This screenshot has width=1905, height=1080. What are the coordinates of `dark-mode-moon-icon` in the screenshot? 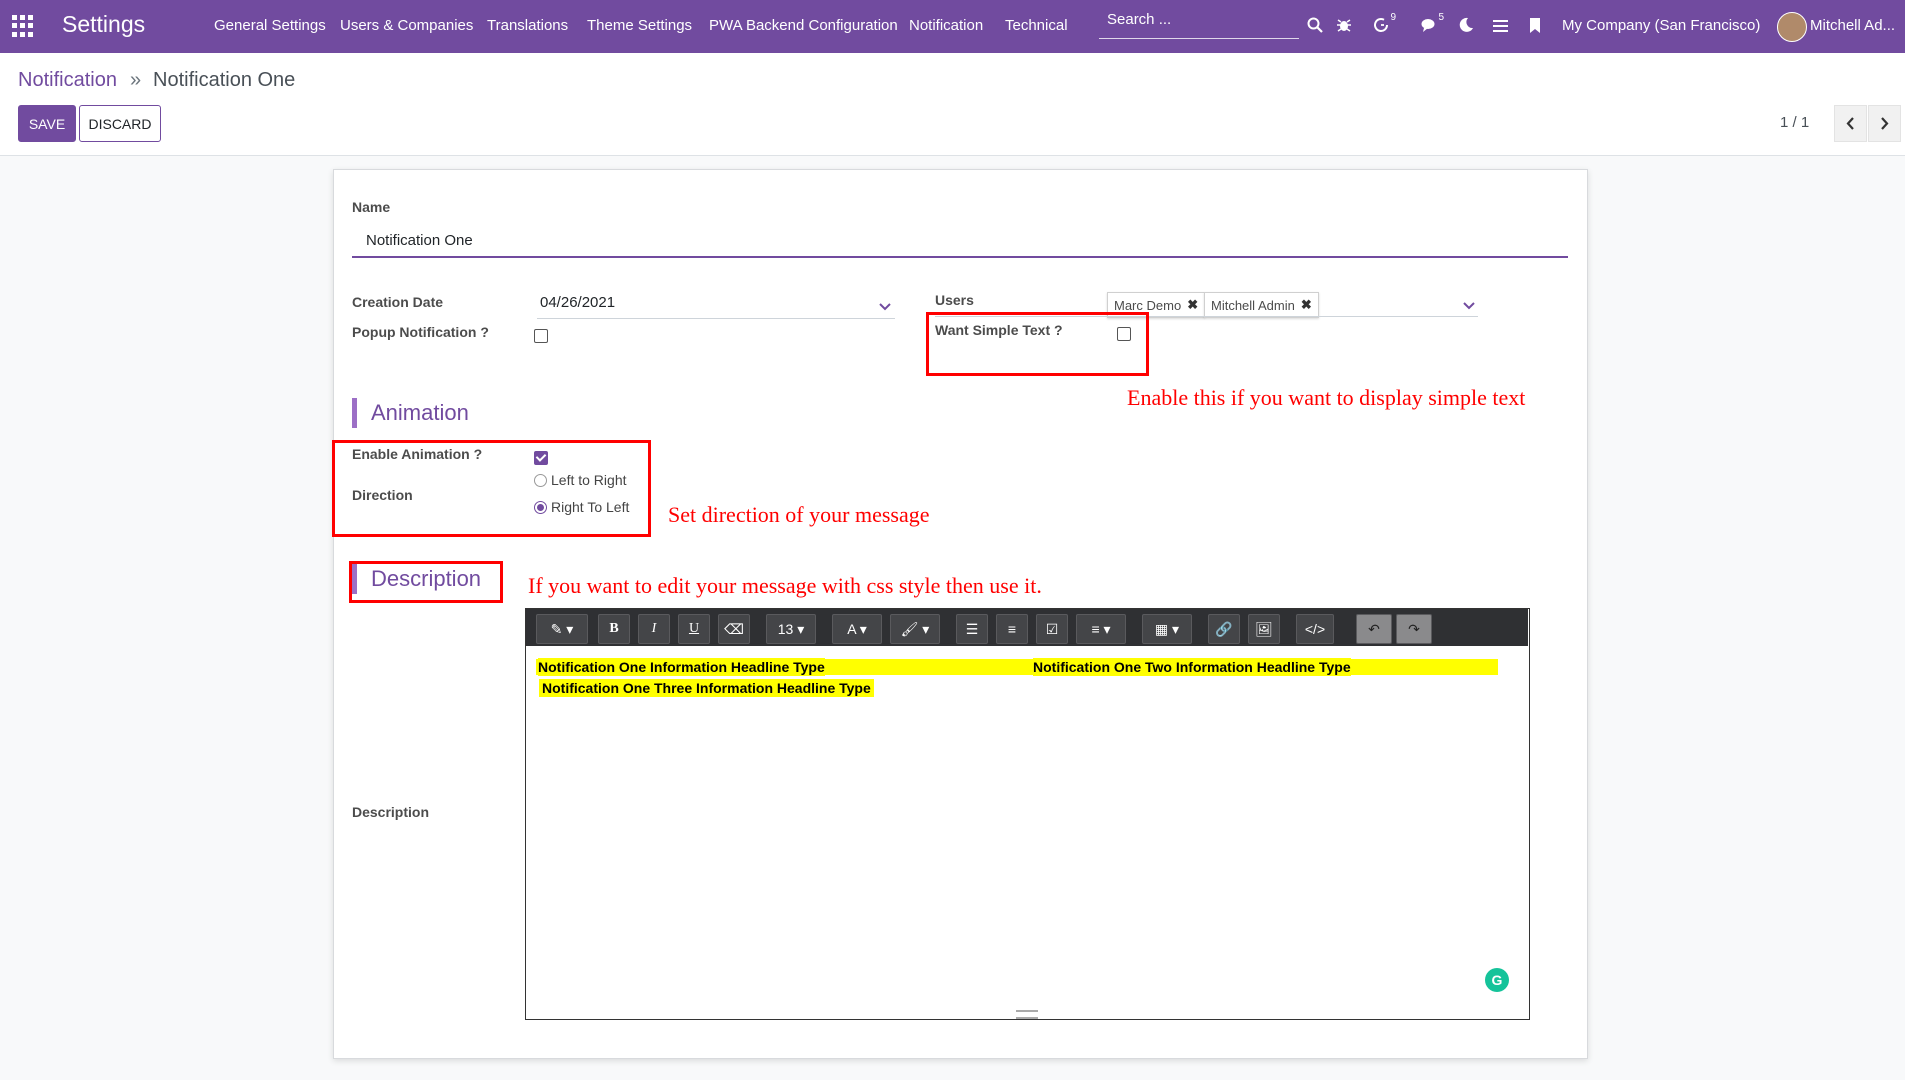 It's located at (1466, 25).